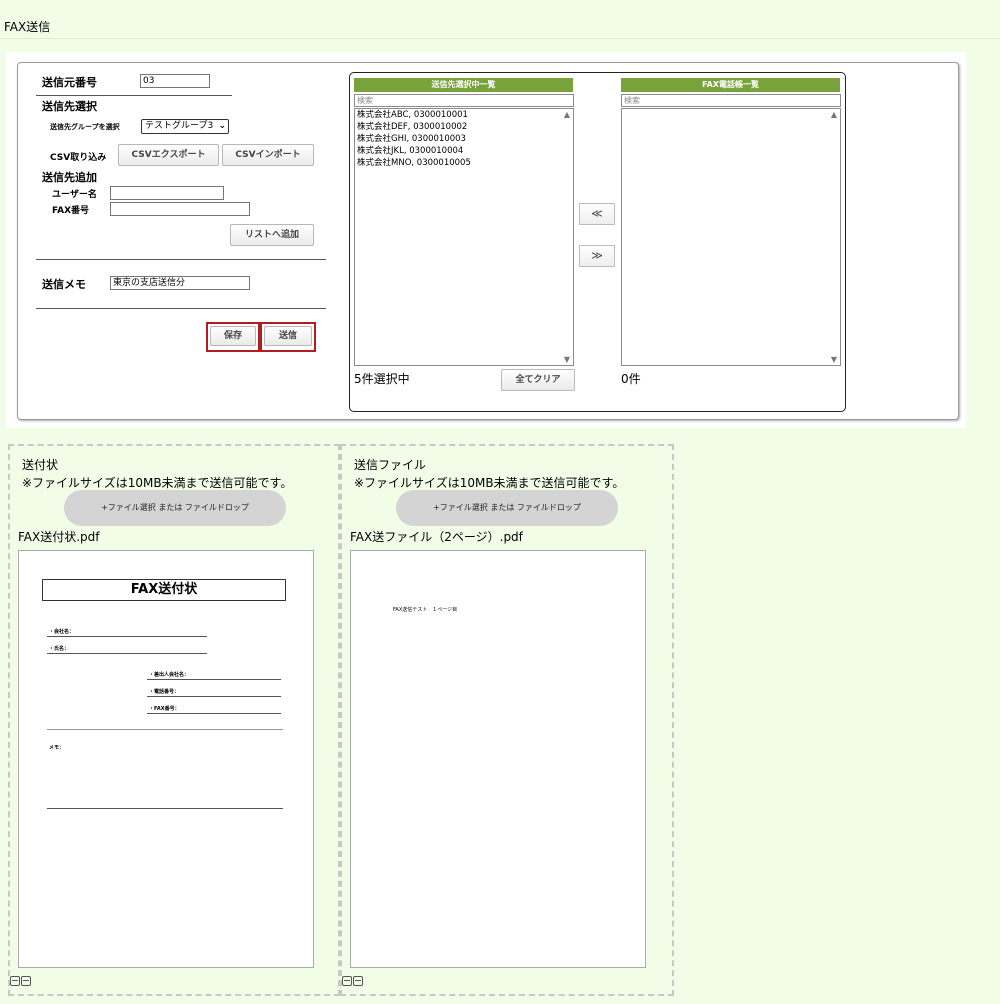 This screenshot has height=1004, width=1000. What do you see at coordinates (425, 610) in the screenshot?
I see `preview-page-text: FAX送信テスト １ページ目` at bounding box center [425, 610].